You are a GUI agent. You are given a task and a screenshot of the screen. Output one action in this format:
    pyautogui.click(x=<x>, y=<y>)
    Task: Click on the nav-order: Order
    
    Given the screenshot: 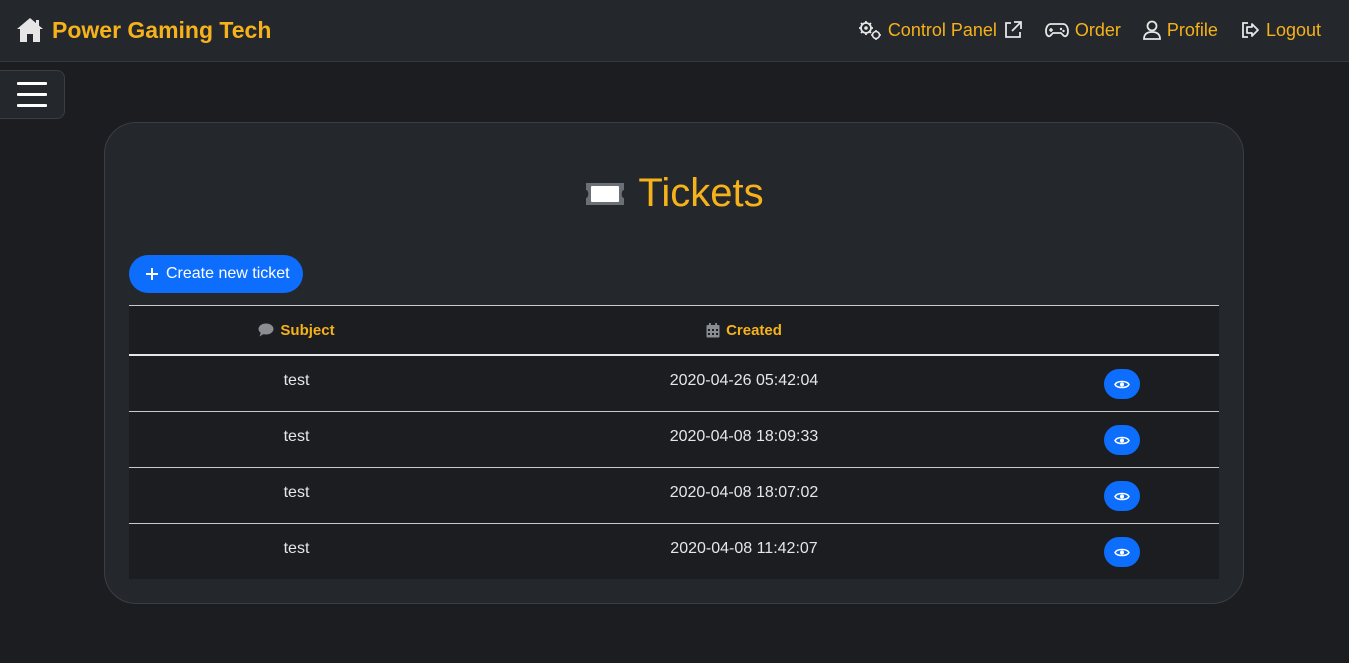 What is the action you would take?
    pyautogui.click(x=1082, y=30)
    